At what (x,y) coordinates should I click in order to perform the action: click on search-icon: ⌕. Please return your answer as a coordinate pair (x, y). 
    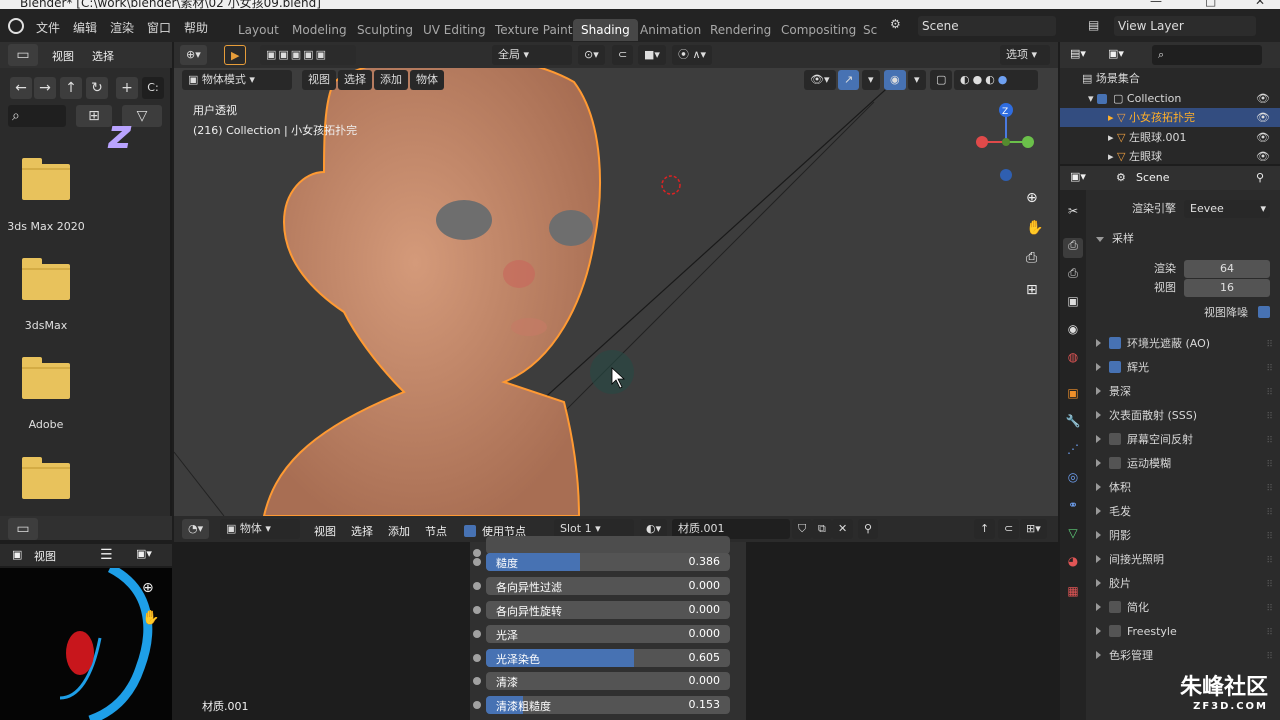
    Looking at the image, I should click on (1207, 55).